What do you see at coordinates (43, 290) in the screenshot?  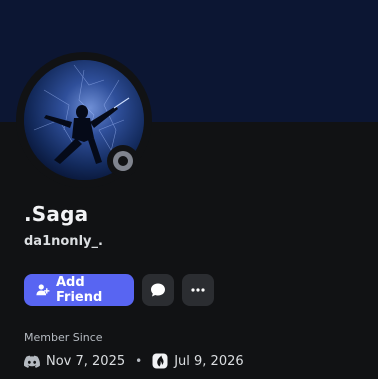 I see `add-friend-icon` at bounding box center [43, 290].